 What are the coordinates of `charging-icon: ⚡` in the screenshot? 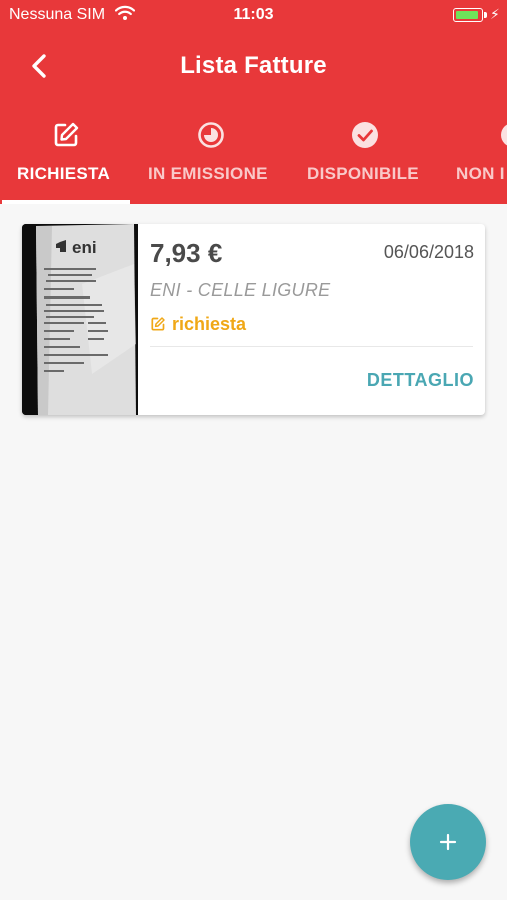 It's located at (495, 14).